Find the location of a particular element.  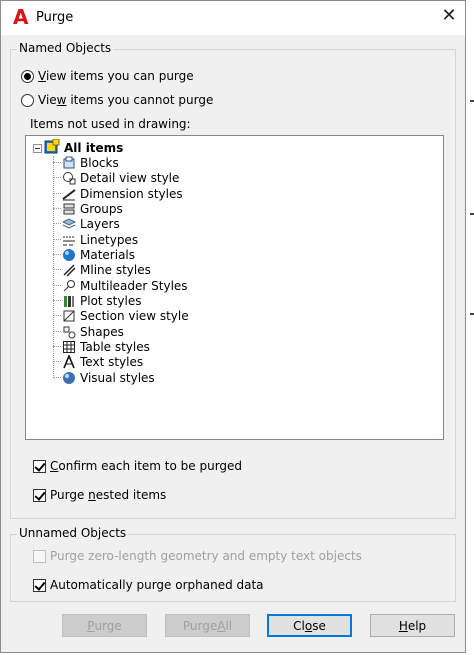

title-bar: A Purge ✕ is located at coordinates (233, 18).